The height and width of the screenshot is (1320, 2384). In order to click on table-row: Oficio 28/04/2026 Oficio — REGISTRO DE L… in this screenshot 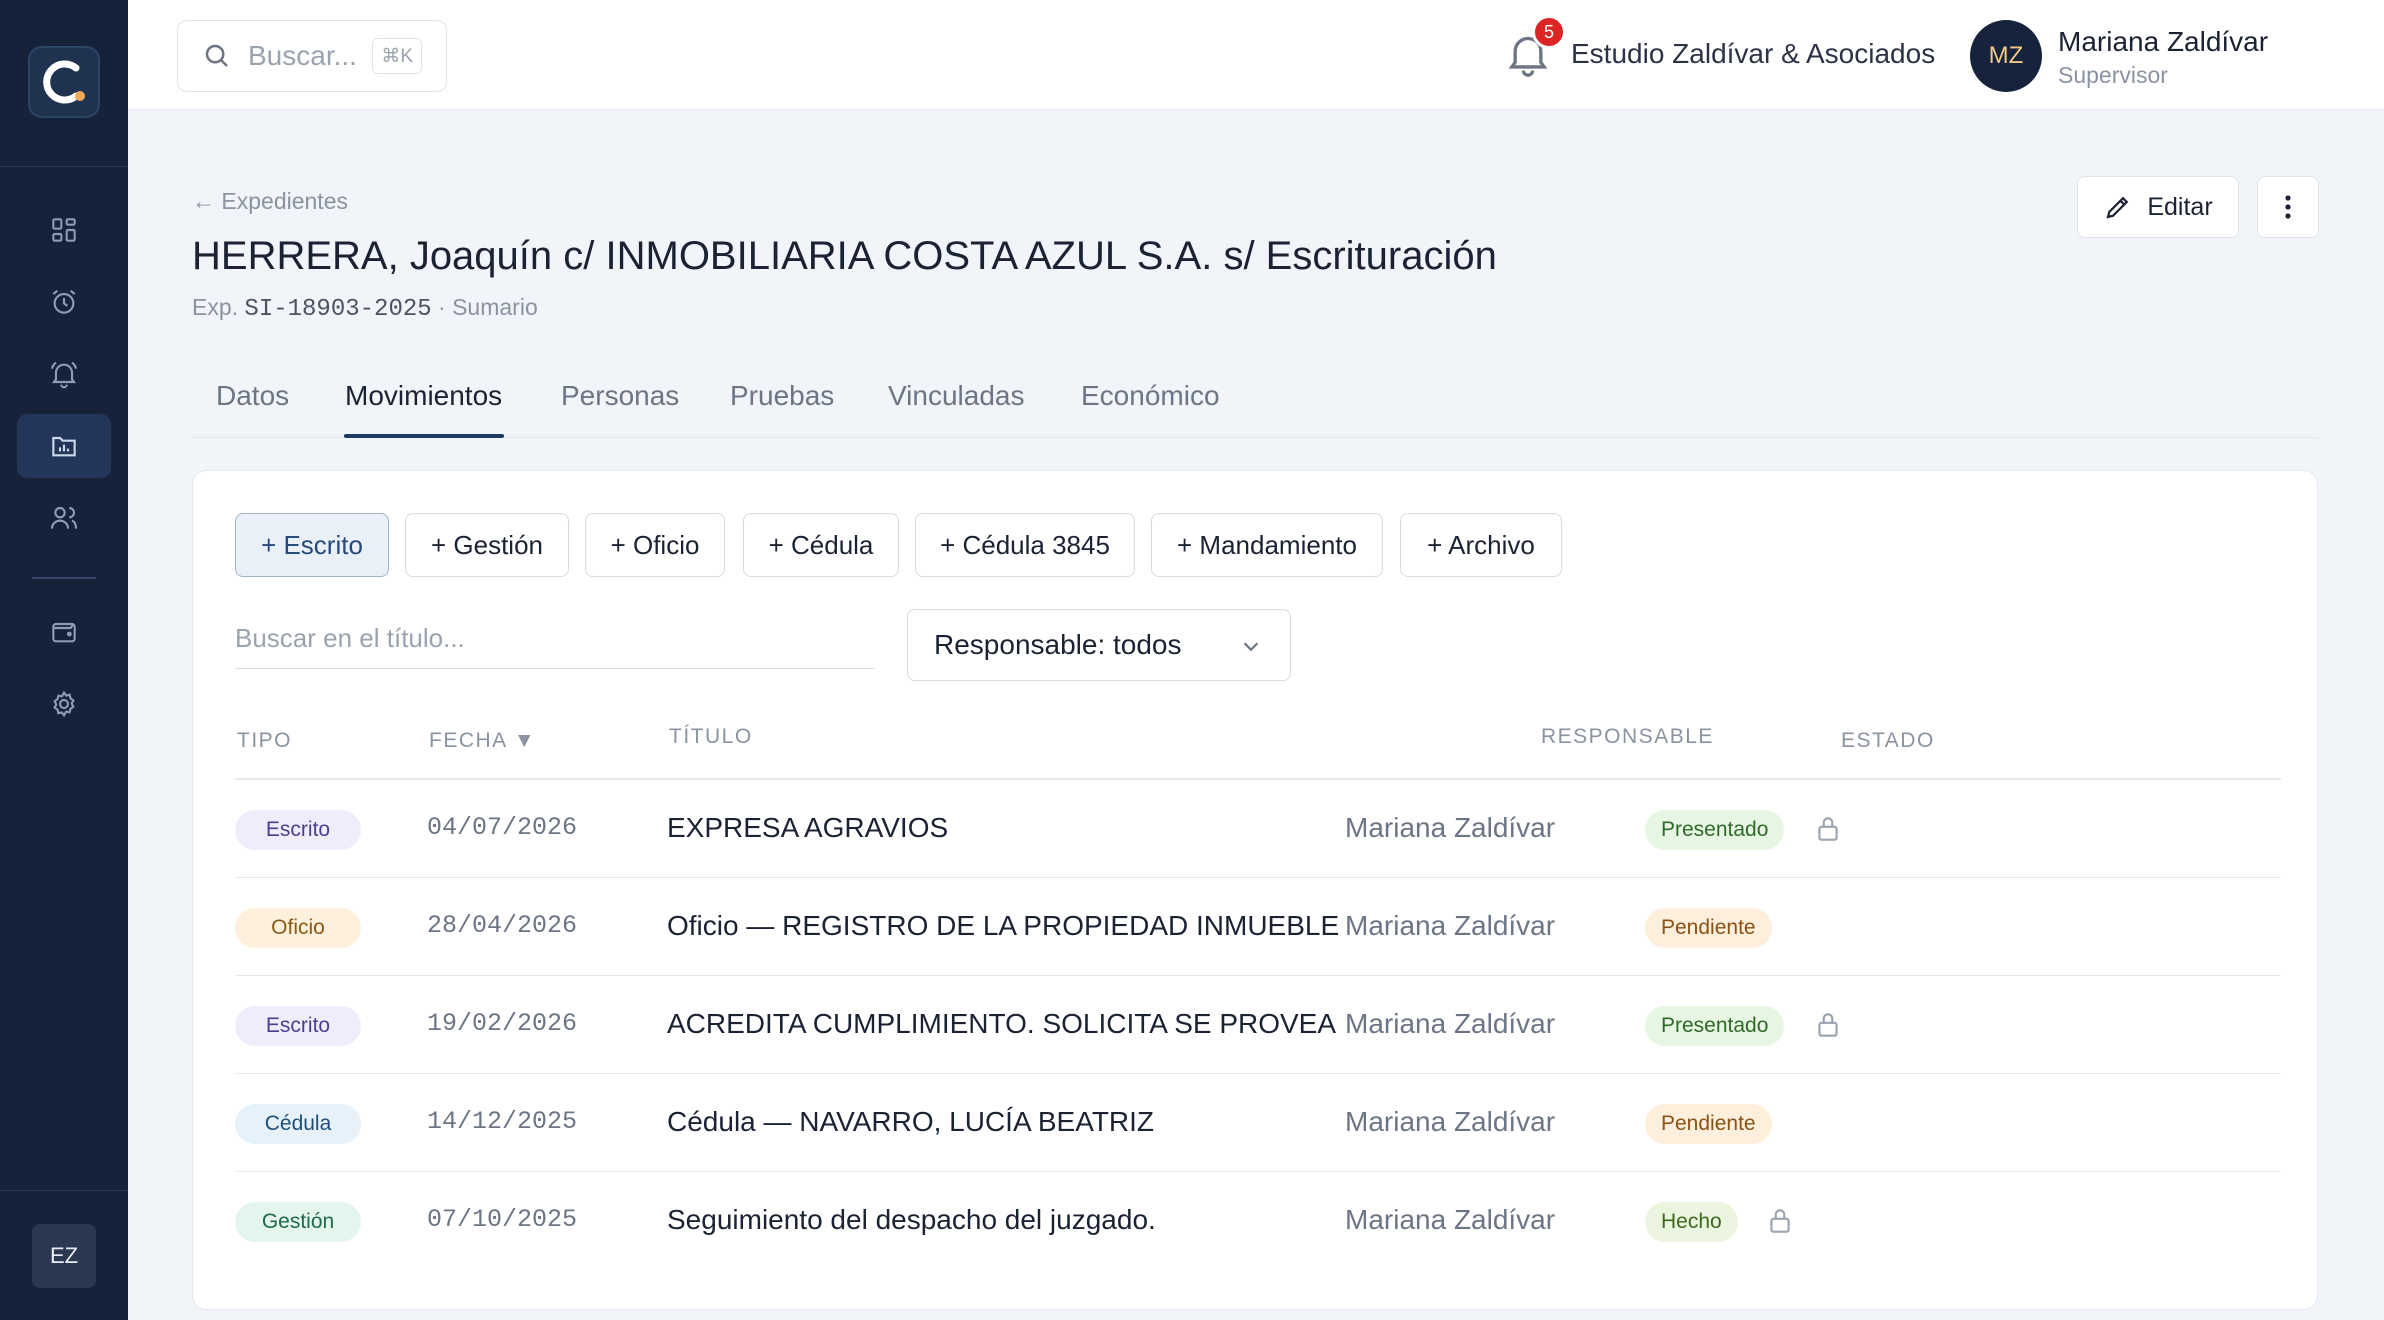, I will do `click(1258, 927)`.